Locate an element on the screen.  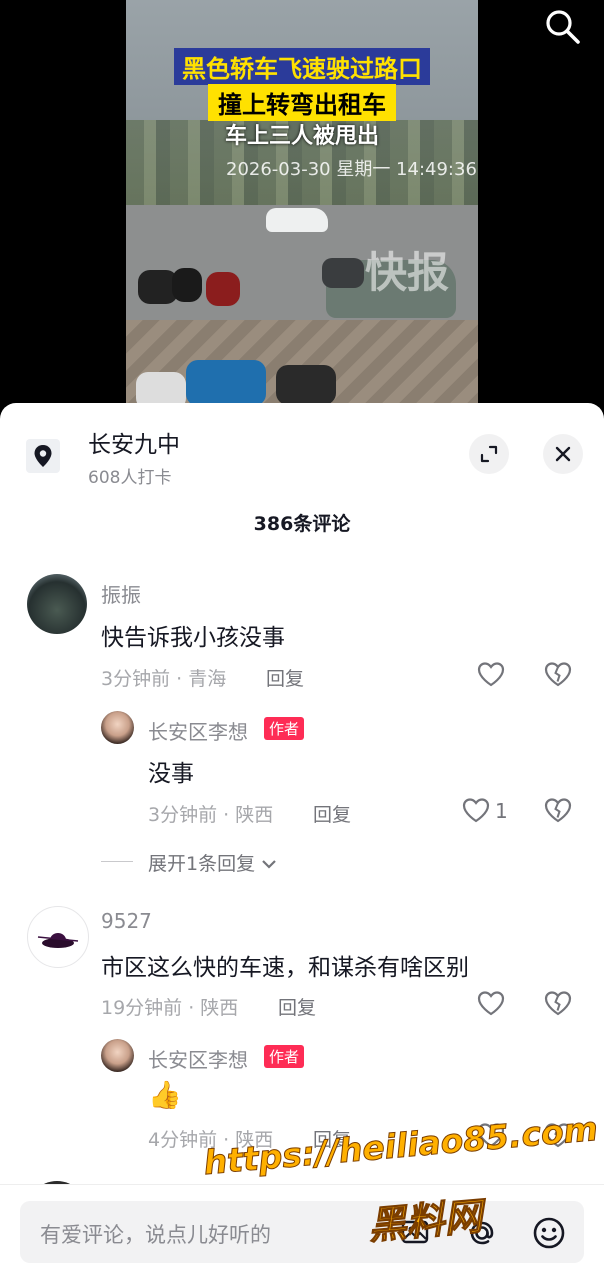
comment-input: 有爱评论，说点儿好听的 is located at coordinates (302, 1232).